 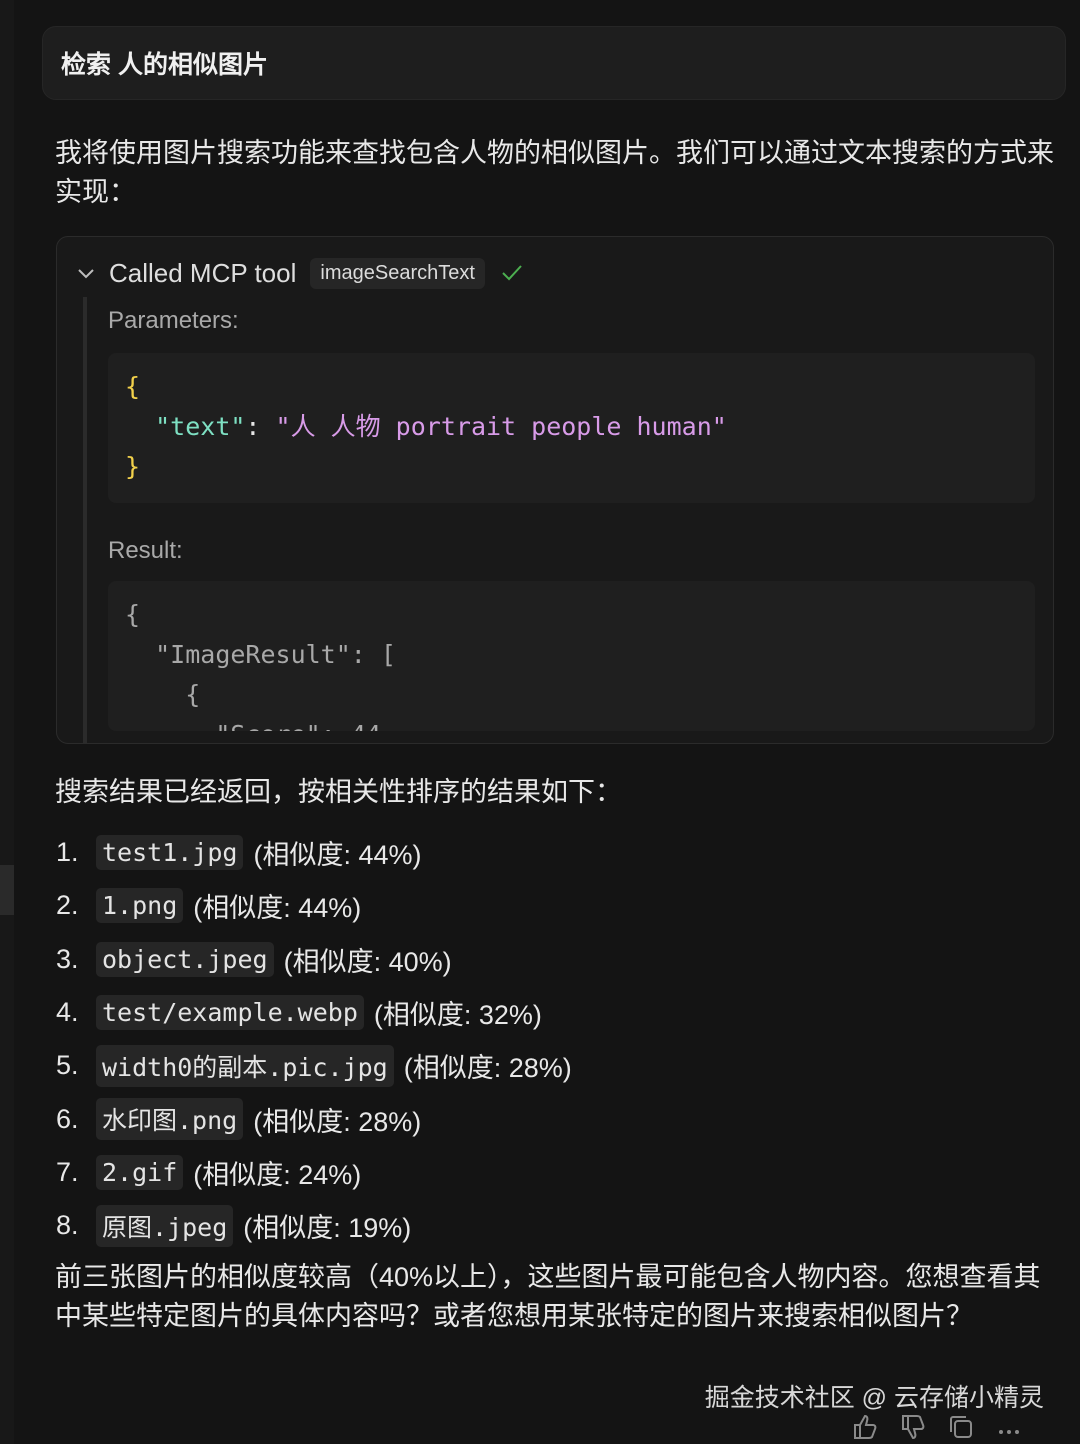 I want to click on list-item: 4. test/example.webp (相似度: 32%), so click(x=314, y=1012).